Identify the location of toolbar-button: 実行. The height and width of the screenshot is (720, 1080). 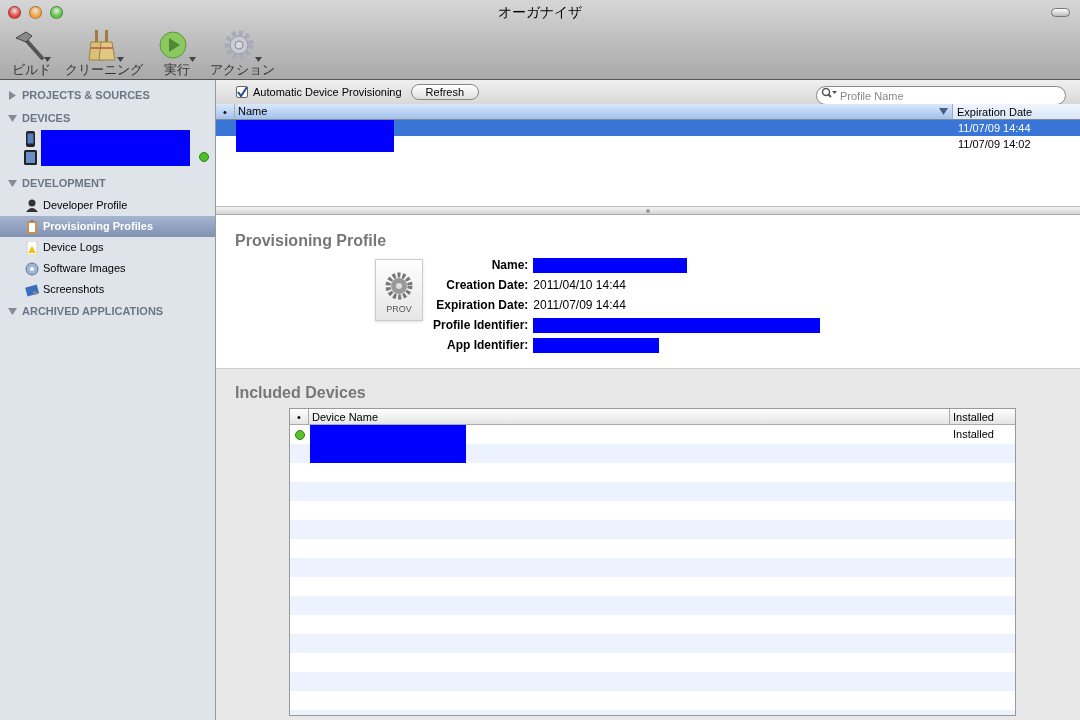
(176, 52).